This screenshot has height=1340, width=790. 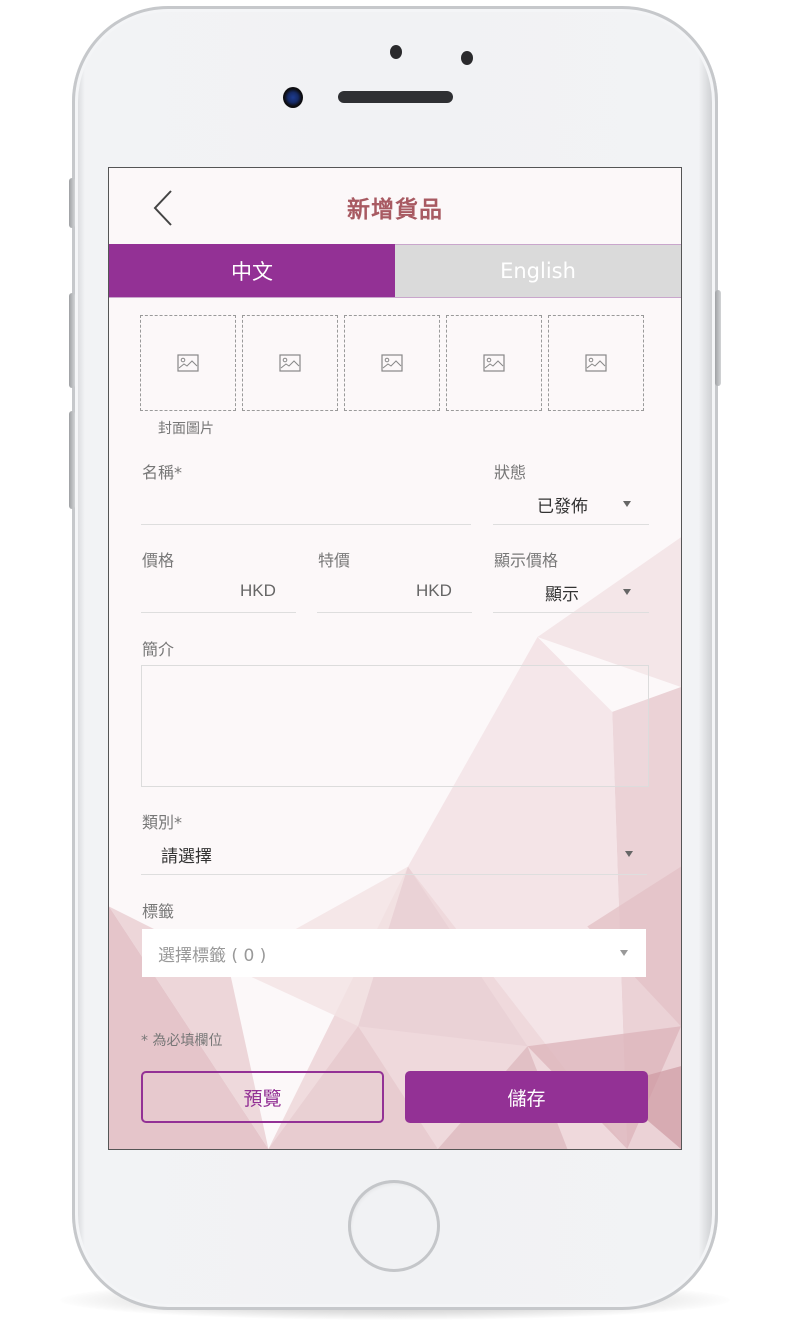 I want to click on category-value: 請選擇, so click(x=186, y=857).